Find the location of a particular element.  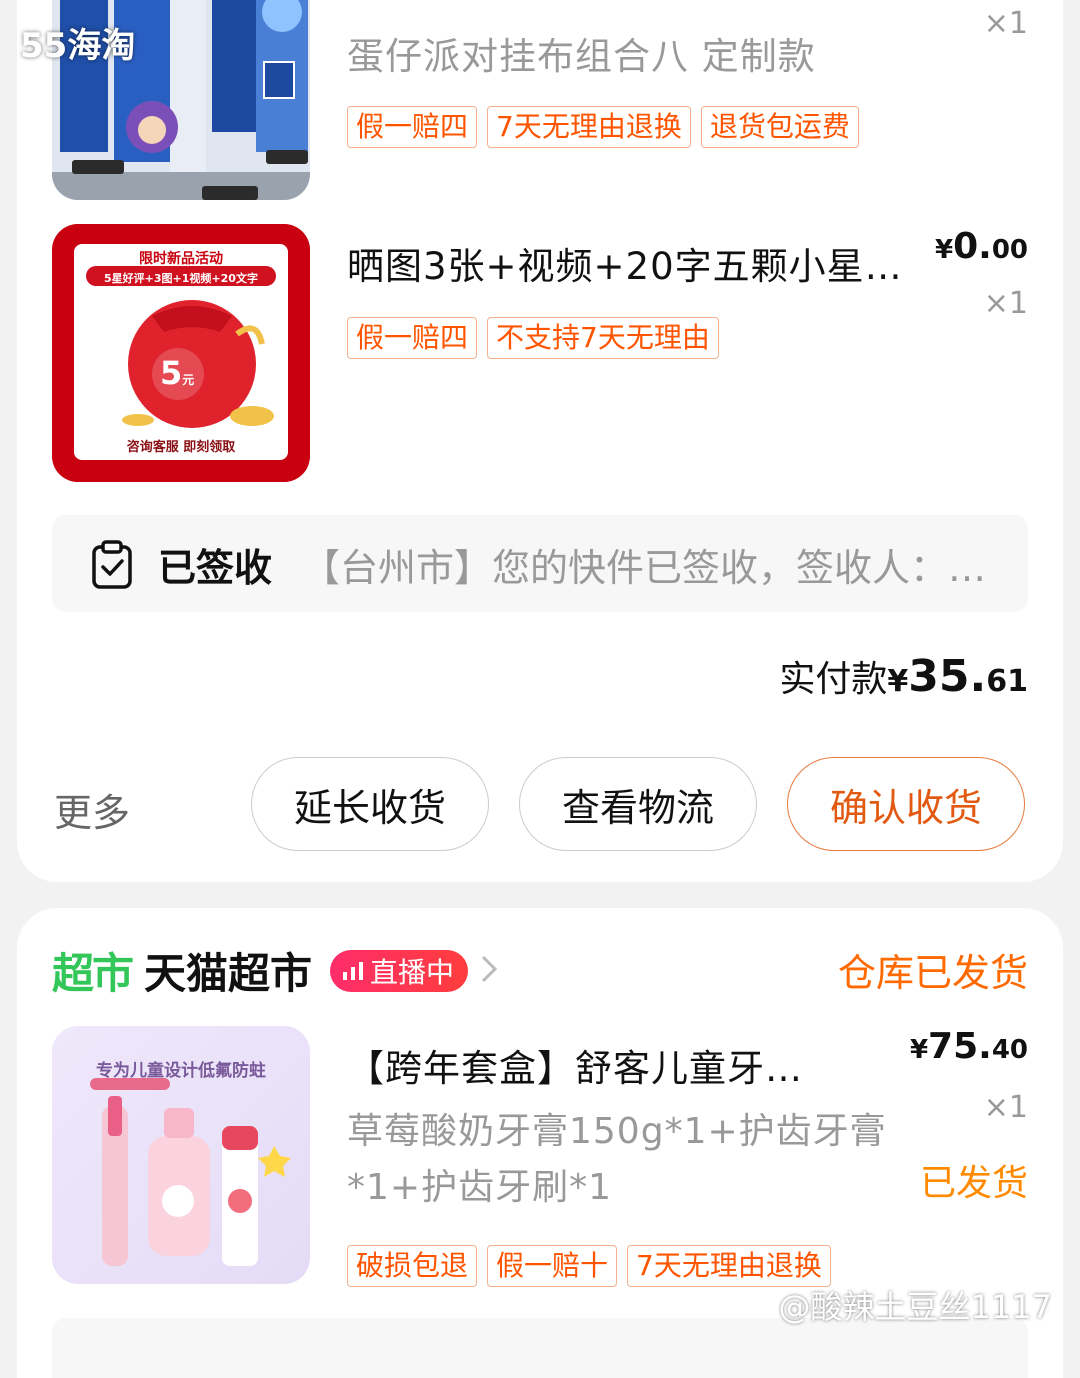

thumb-amount-value: 5 is located at coordinates (171, 373).